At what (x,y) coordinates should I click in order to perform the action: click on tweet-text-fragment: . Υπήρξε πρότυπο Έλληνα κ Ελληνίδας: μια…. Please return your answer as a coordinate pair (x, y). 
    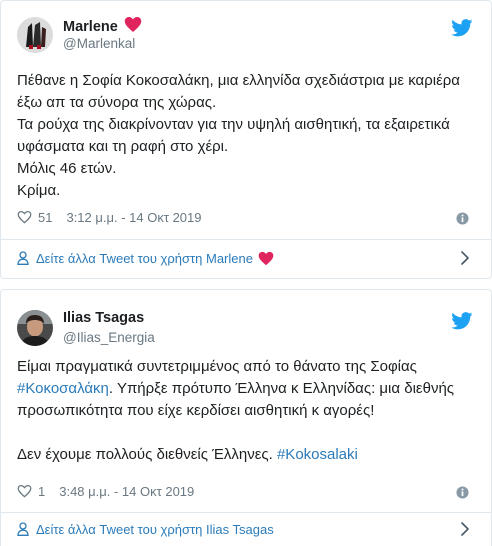
    Looking at the image, I should click on (281, 388).